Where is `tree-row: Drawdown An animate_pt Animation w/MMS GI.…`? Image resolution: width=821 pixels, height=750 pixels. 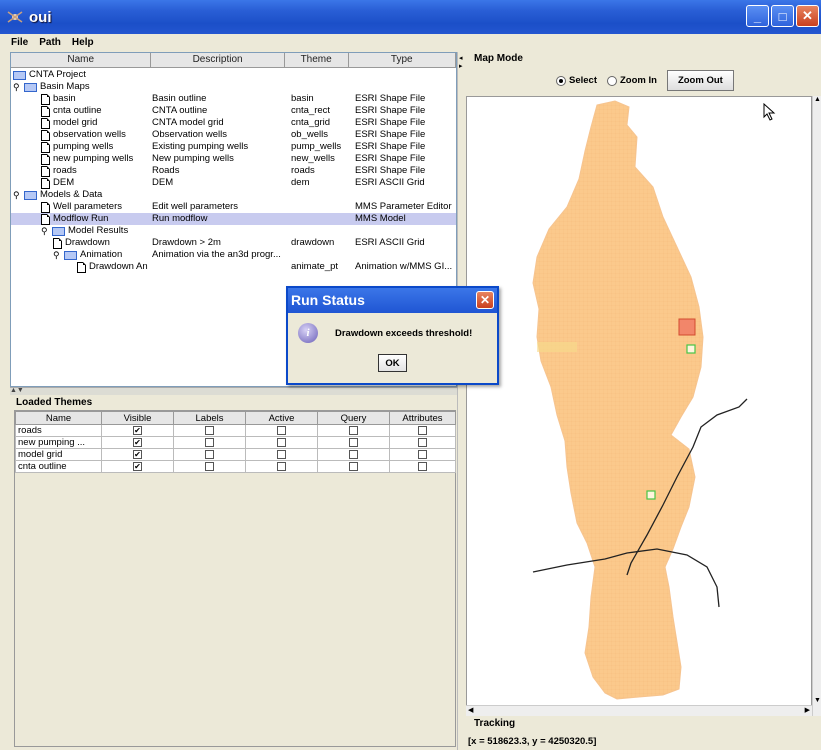 tree-row: Drawdown An animate_pt Animation w/MMS GI.… is located at coordinates (233, 267).